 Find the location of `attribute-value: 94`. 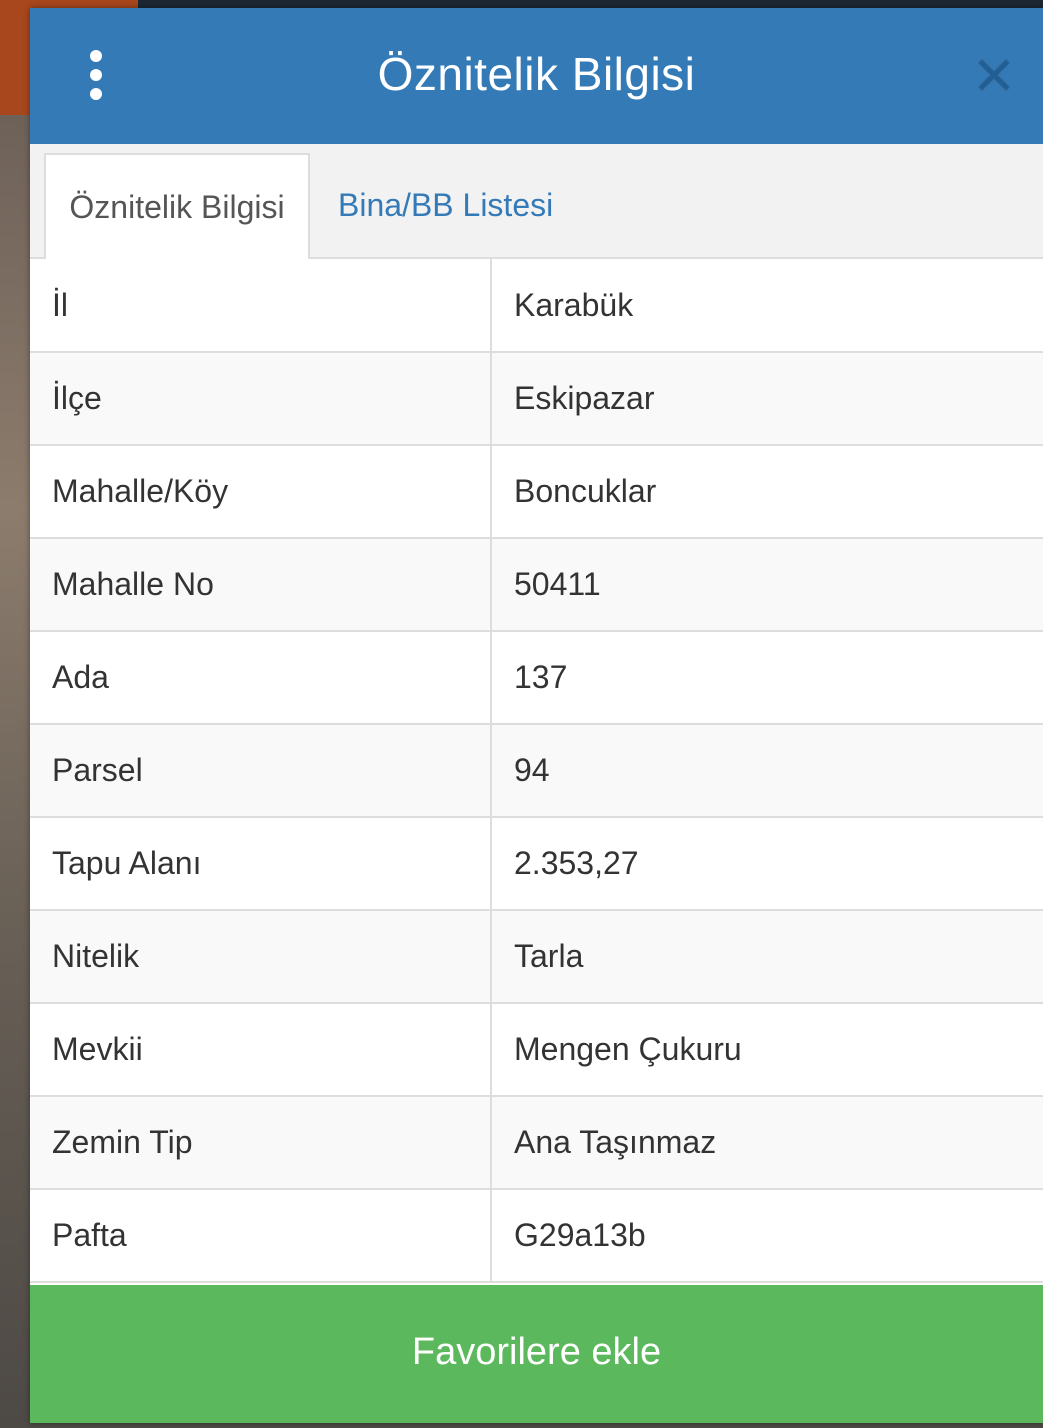

attribute-value: 94 is located at coordinates (766, 770).